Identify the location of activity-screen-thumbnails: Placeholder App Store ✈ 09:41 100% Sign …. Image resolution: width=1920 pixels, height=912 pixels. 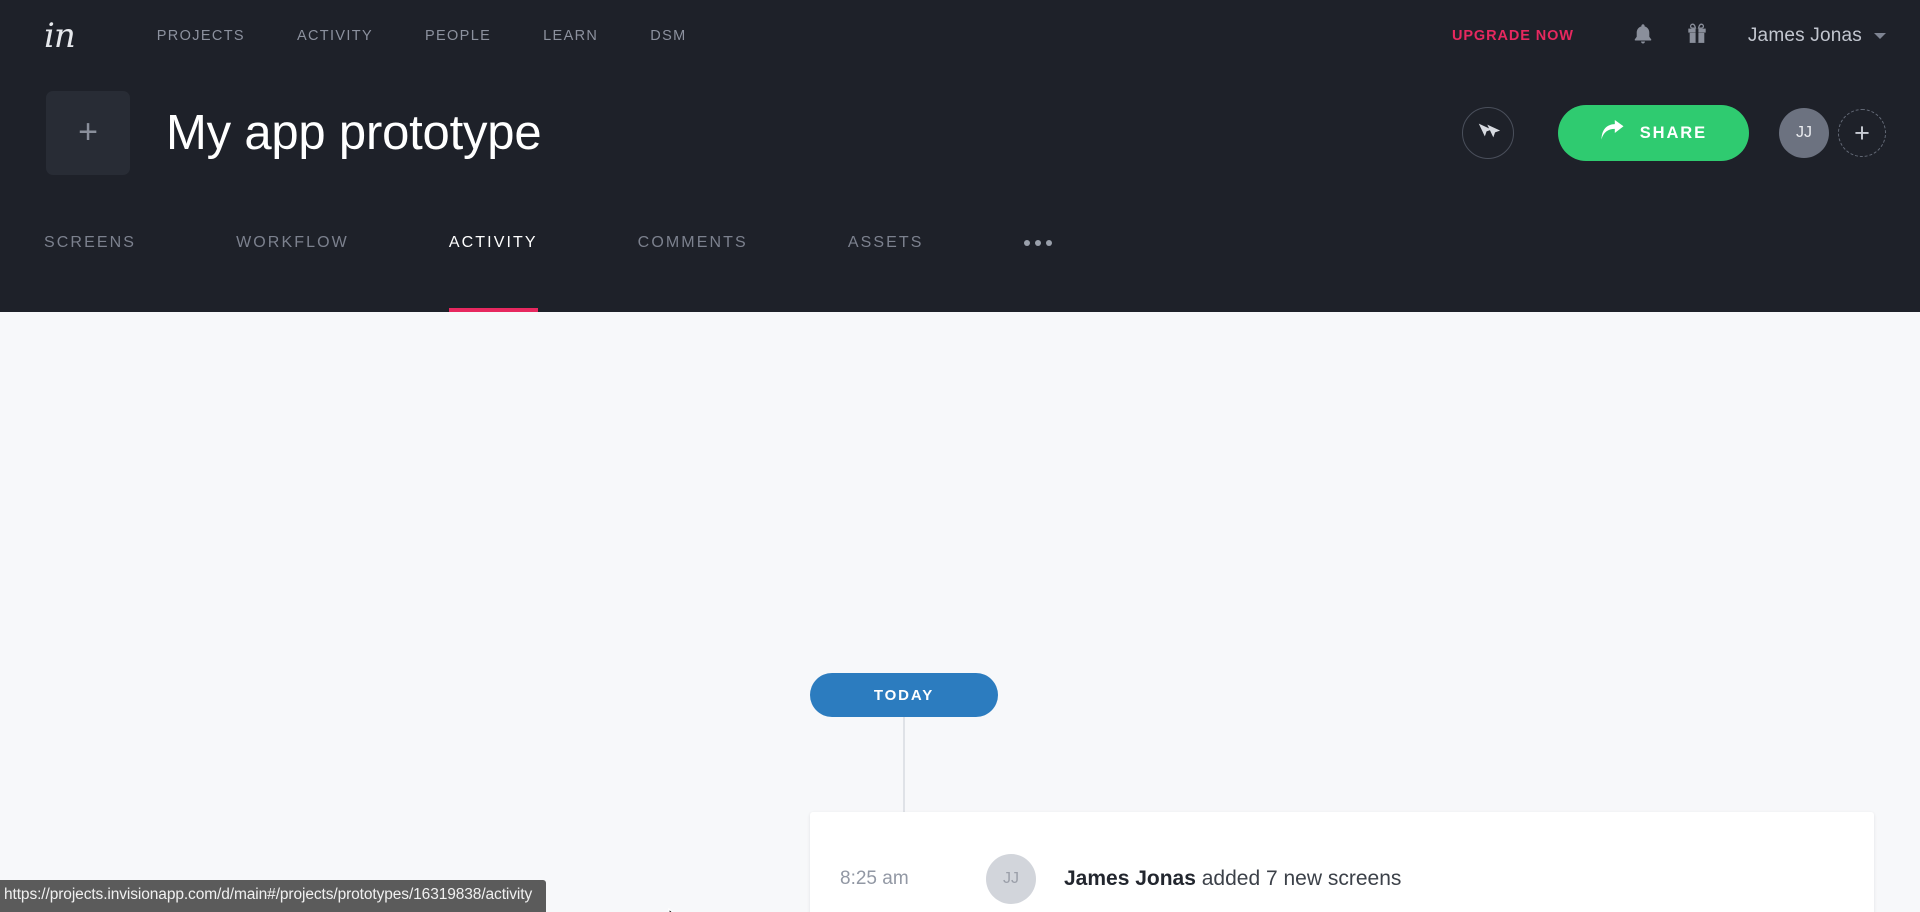
(1440, 908).